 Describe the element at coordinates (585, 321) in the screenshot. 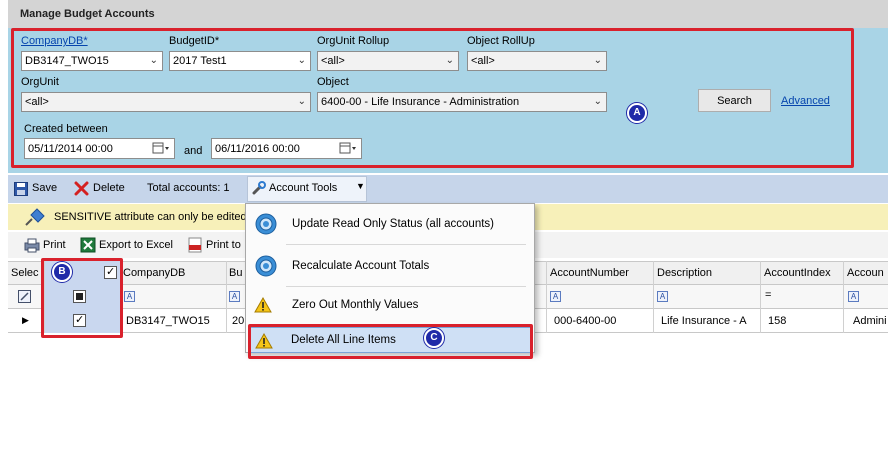

I see `cell-account-number: 000-6400-00` at that location.